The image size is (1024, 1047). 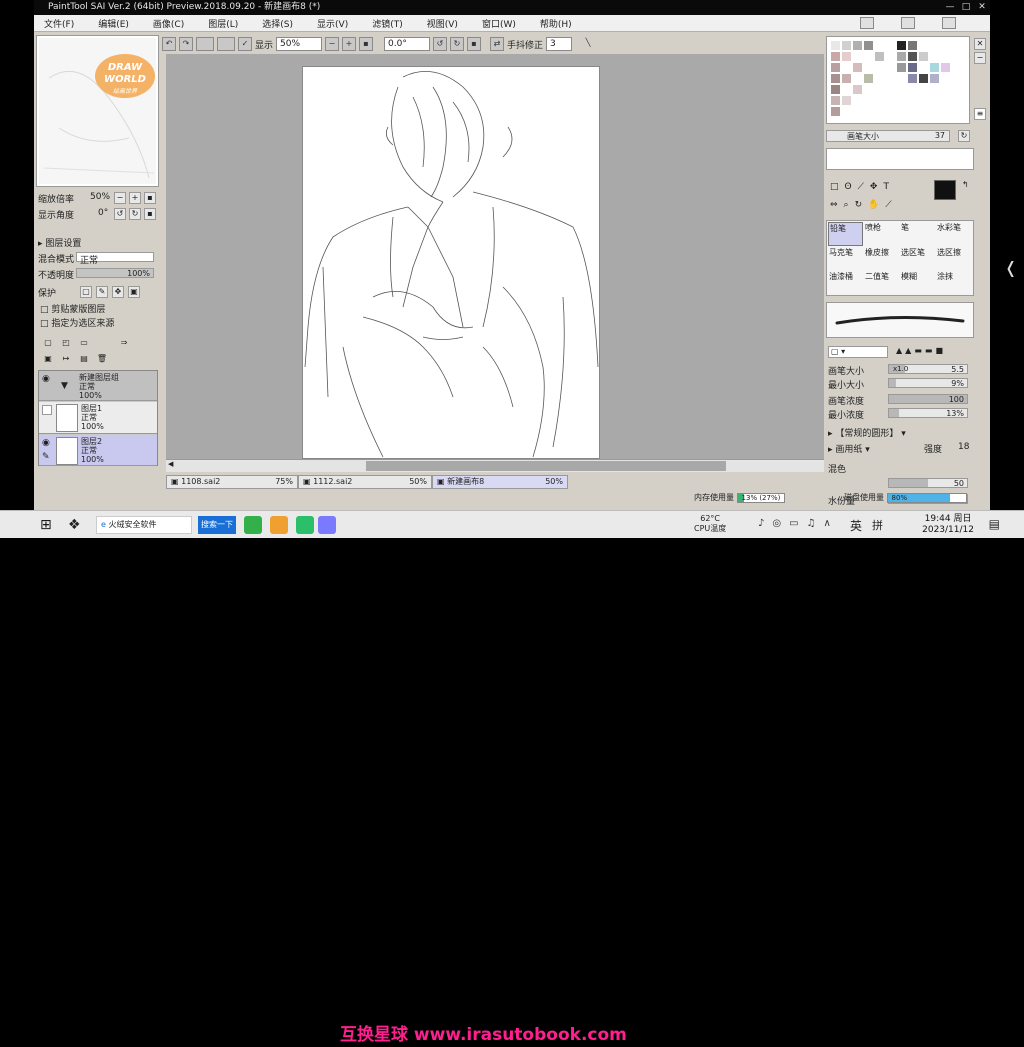 What do you see at coordinates (186, 44) in the screenshot?
I see `redo-icon: ↷` at bounding box center [186, 44].